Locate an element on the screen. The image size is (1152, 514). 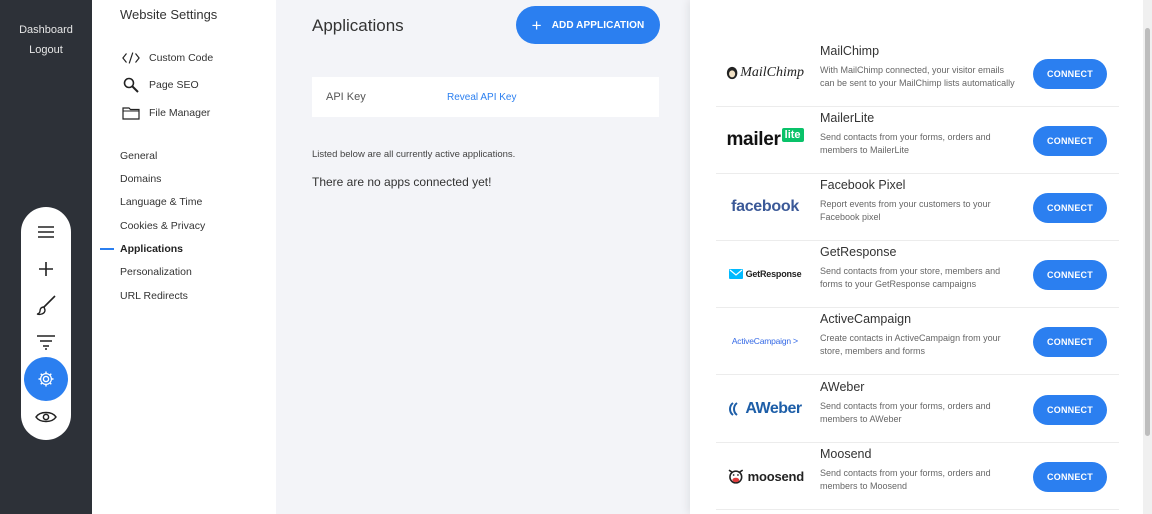
filter-icon is located at coordinates (46, 342).